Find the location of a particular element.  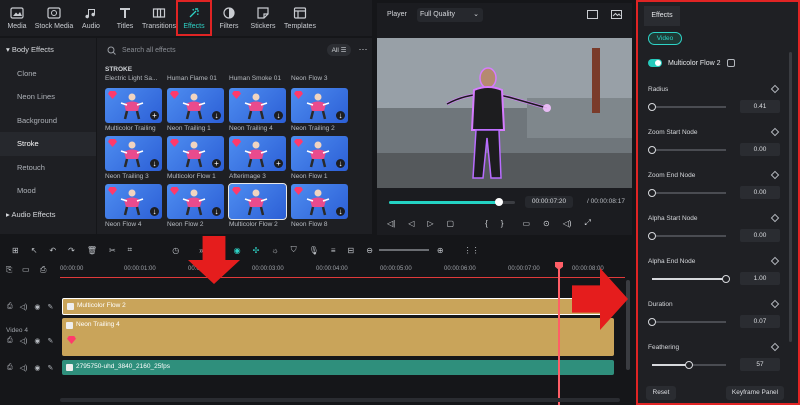

nav-item-retouch: Retouch is located at coordinates (48, 168).